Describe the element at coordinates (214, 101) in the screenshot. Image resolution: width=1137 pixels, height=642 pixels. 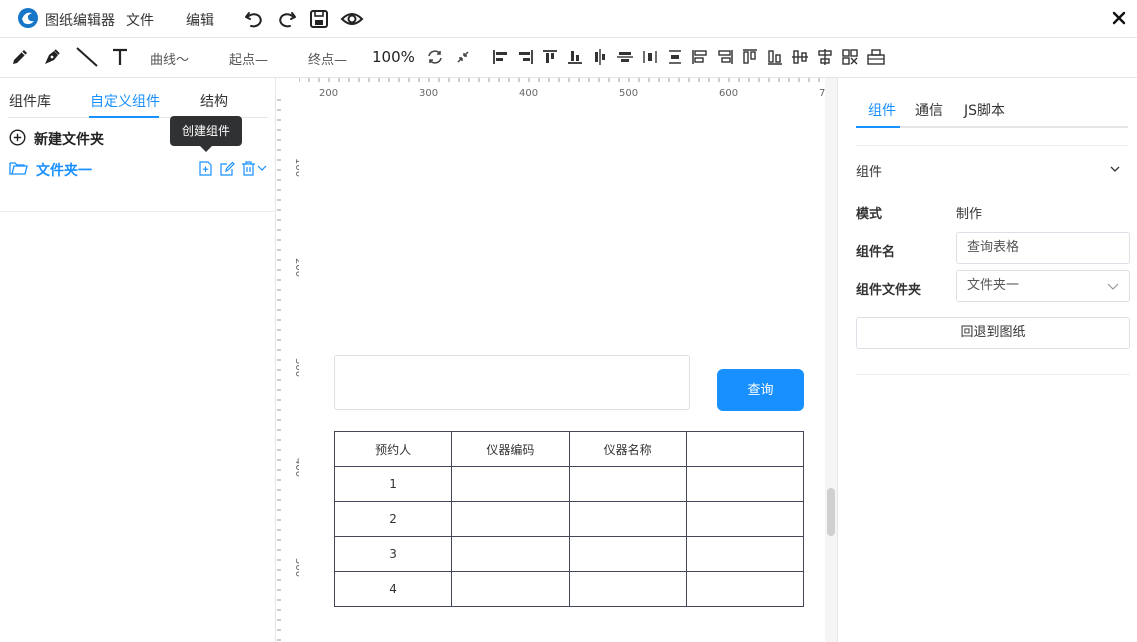
I see `tab-structure: 结构` at that location.